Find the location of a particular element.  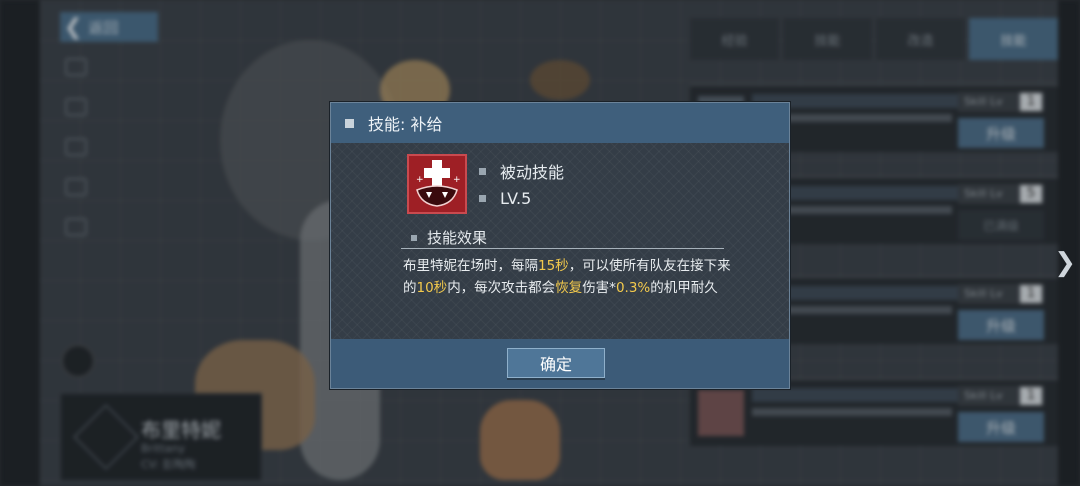

chevron-right-icon: ❯ is located at coordinates (1065, 263).